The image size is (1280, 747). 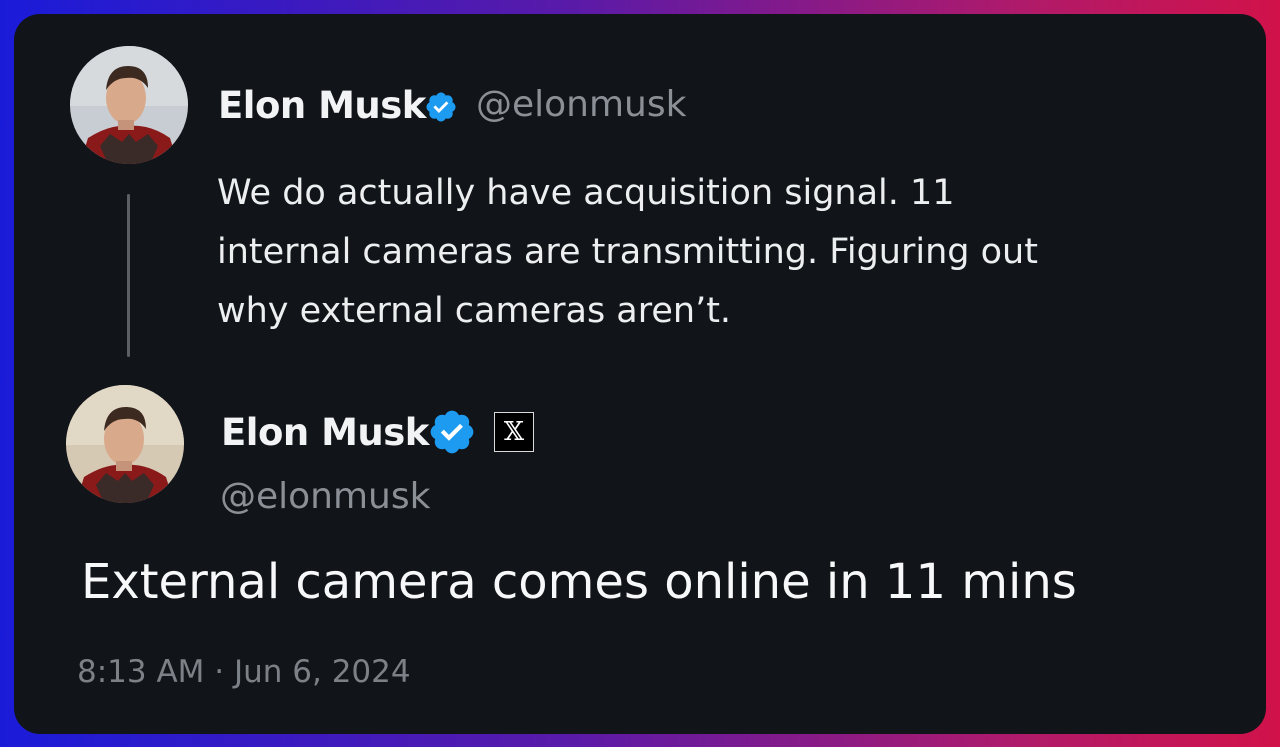 What do you see at coordinates (128, 275) in the screenshot?
I see `thread-connector-line` at bounding box center [128, 275].